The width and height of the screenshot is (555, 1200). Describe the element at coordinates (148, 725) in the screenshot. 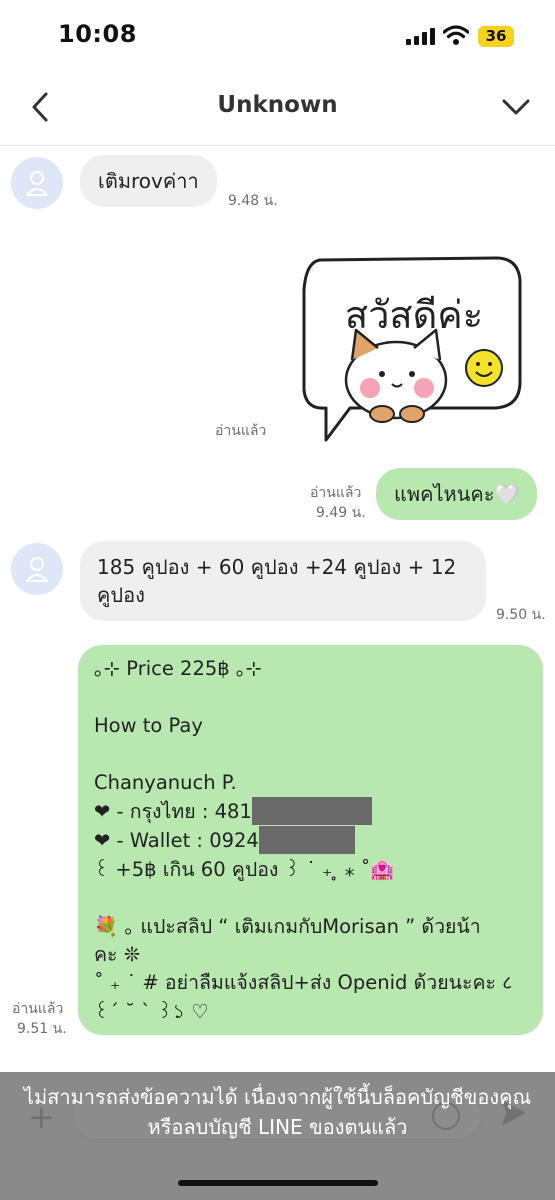

I see `how-to-pay-line: How to Pay` at that location.